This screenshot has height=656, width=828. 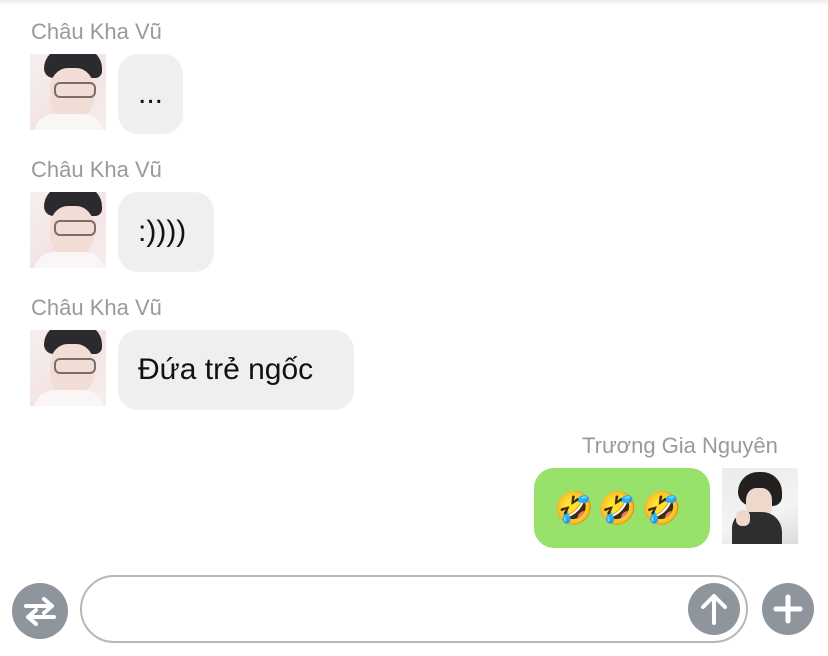 I want to click on message-bubble-incoming: :)))), so click(x=166, y=232).